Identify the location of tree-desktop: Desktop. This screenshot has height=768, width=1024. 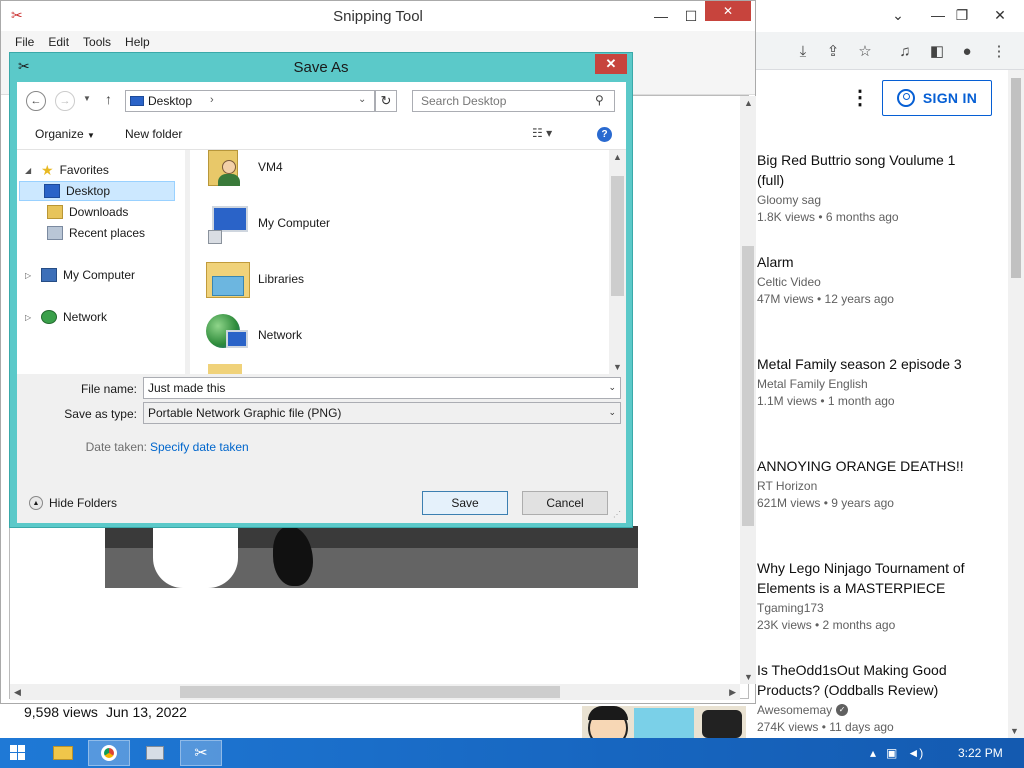
(97, 191).